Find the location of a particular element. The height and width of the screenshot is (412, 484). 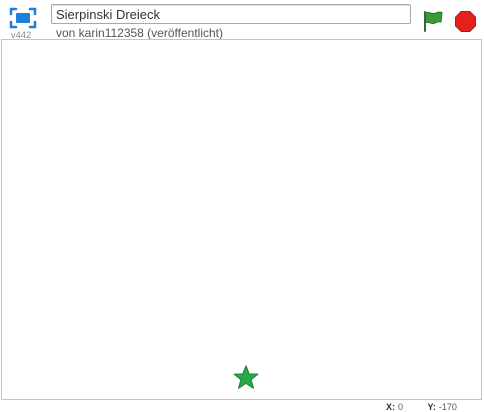

star-icon is located at coordinates (246, 377).